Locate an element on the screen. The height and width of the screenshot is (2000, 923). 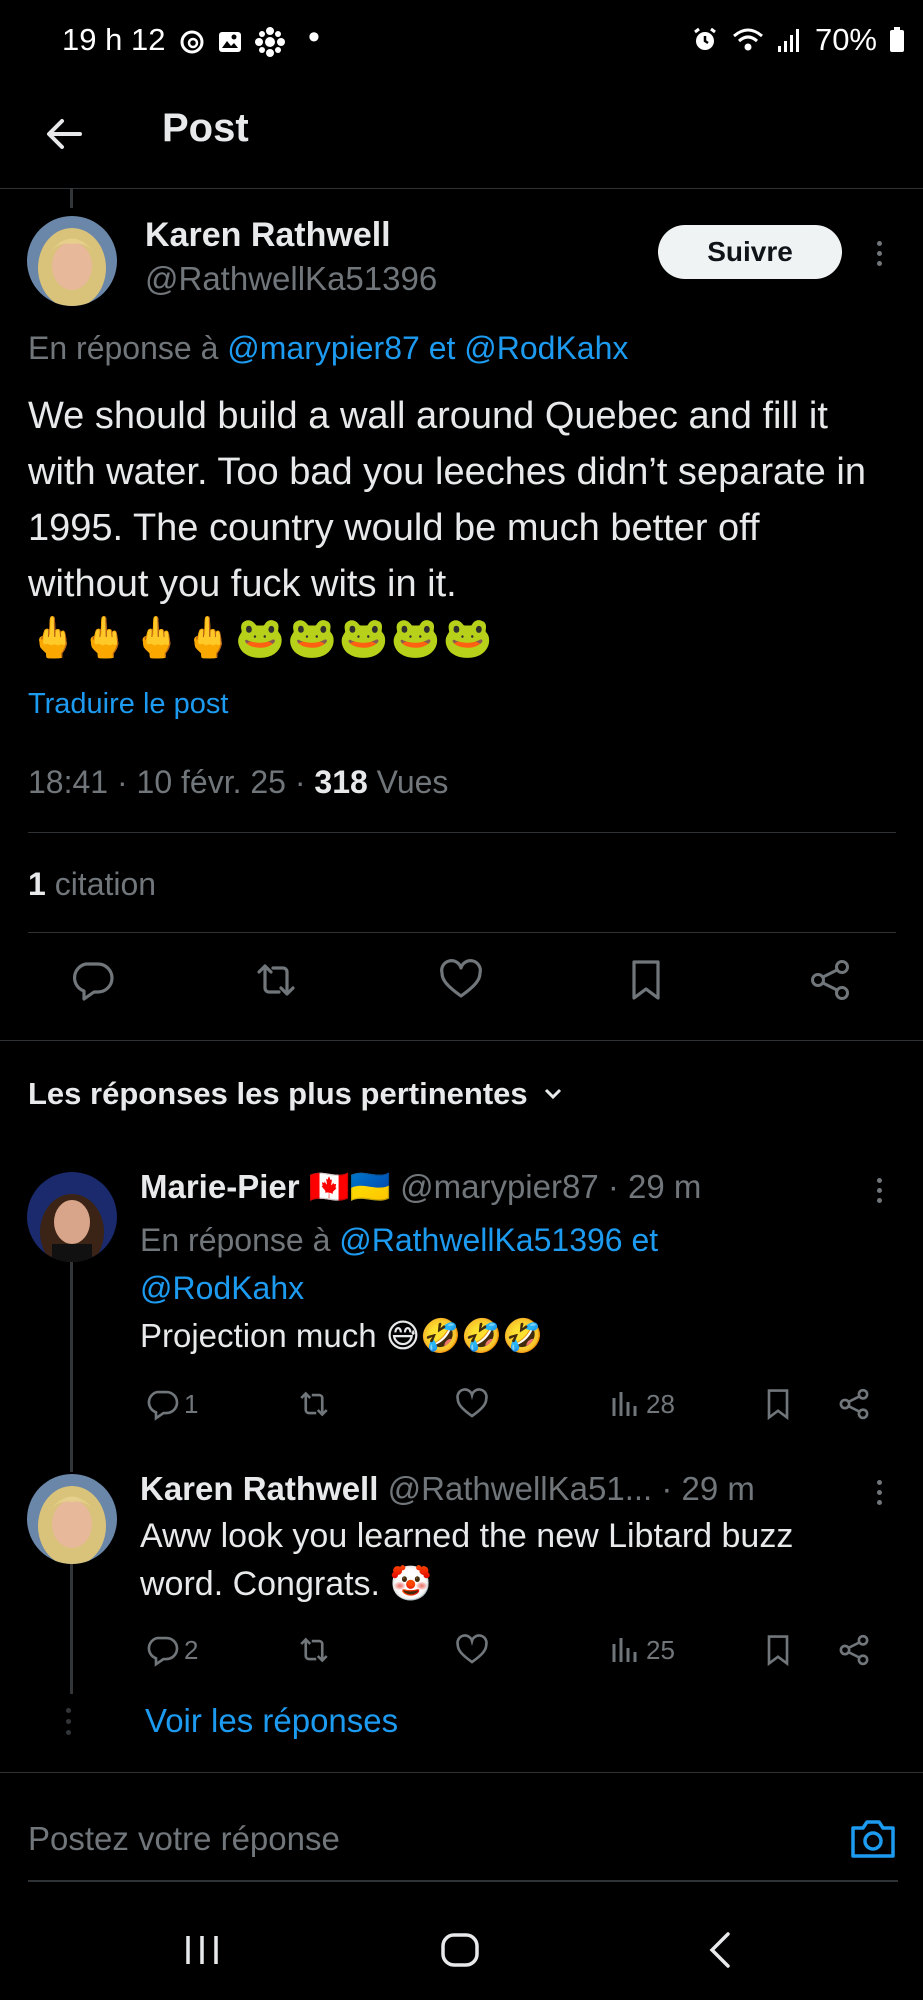
camera-icon is located at coordinates (873, 1839).